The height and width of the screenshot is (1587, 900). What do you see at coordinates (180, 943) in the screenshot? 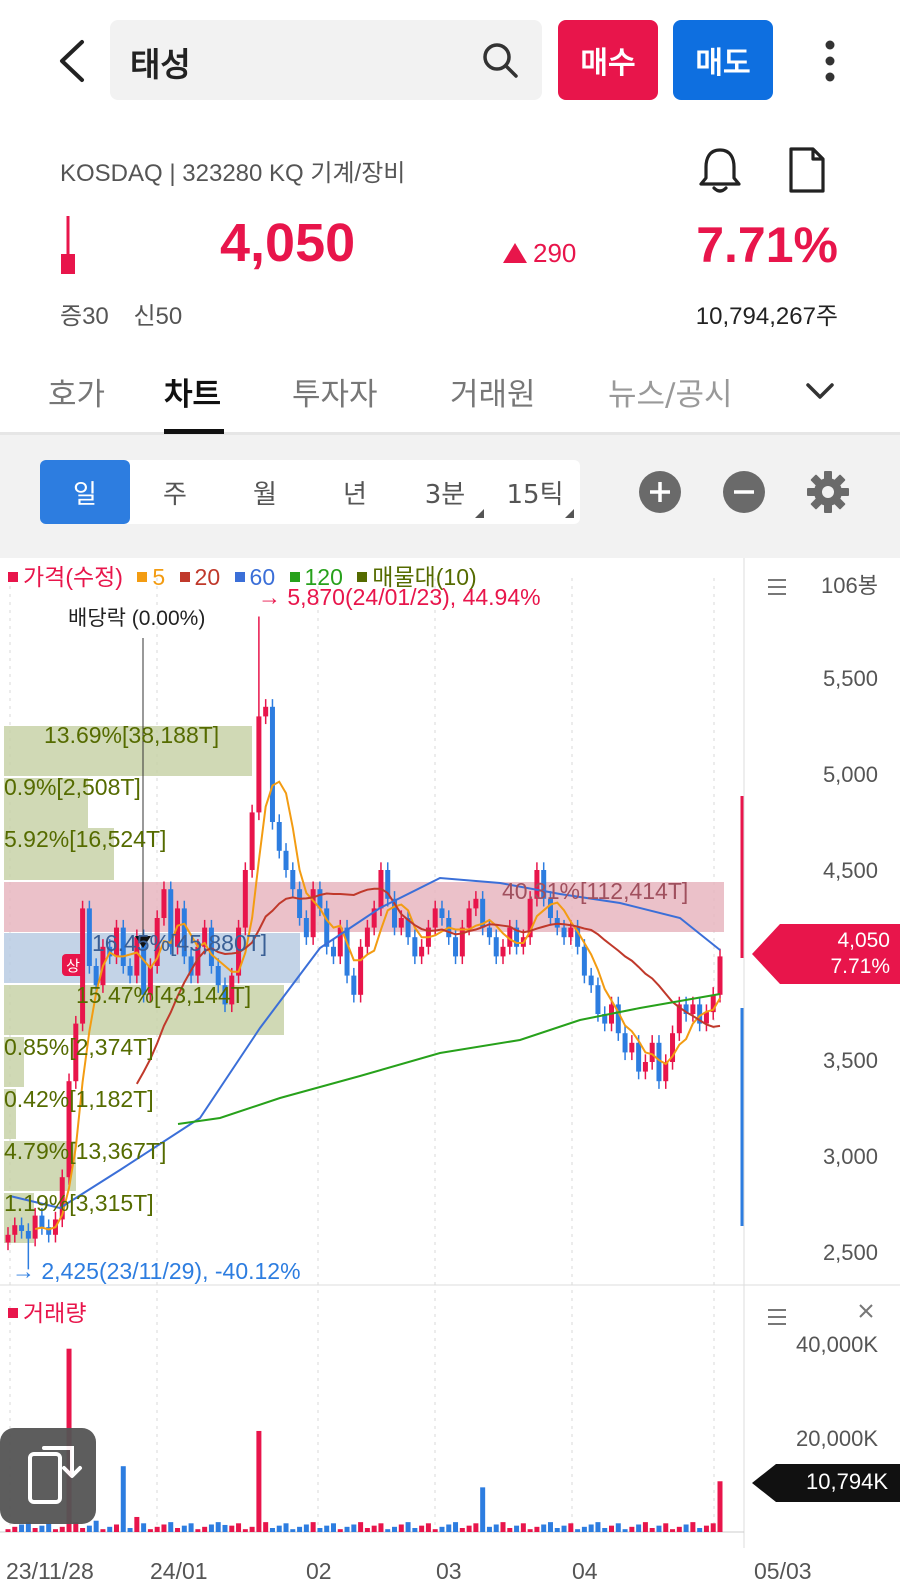
I see `volume-profile-label: 16.45%[45,880T]` at bounding box center [180, 943].